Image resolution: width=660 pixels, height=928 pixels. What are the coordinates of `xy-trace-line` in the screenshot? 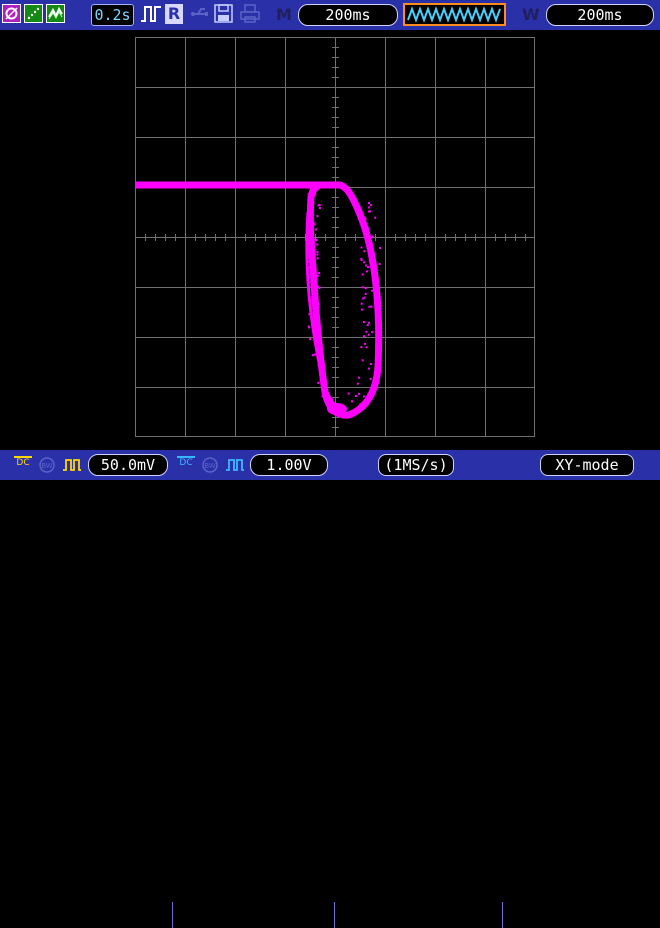 It's located at (259, 300).